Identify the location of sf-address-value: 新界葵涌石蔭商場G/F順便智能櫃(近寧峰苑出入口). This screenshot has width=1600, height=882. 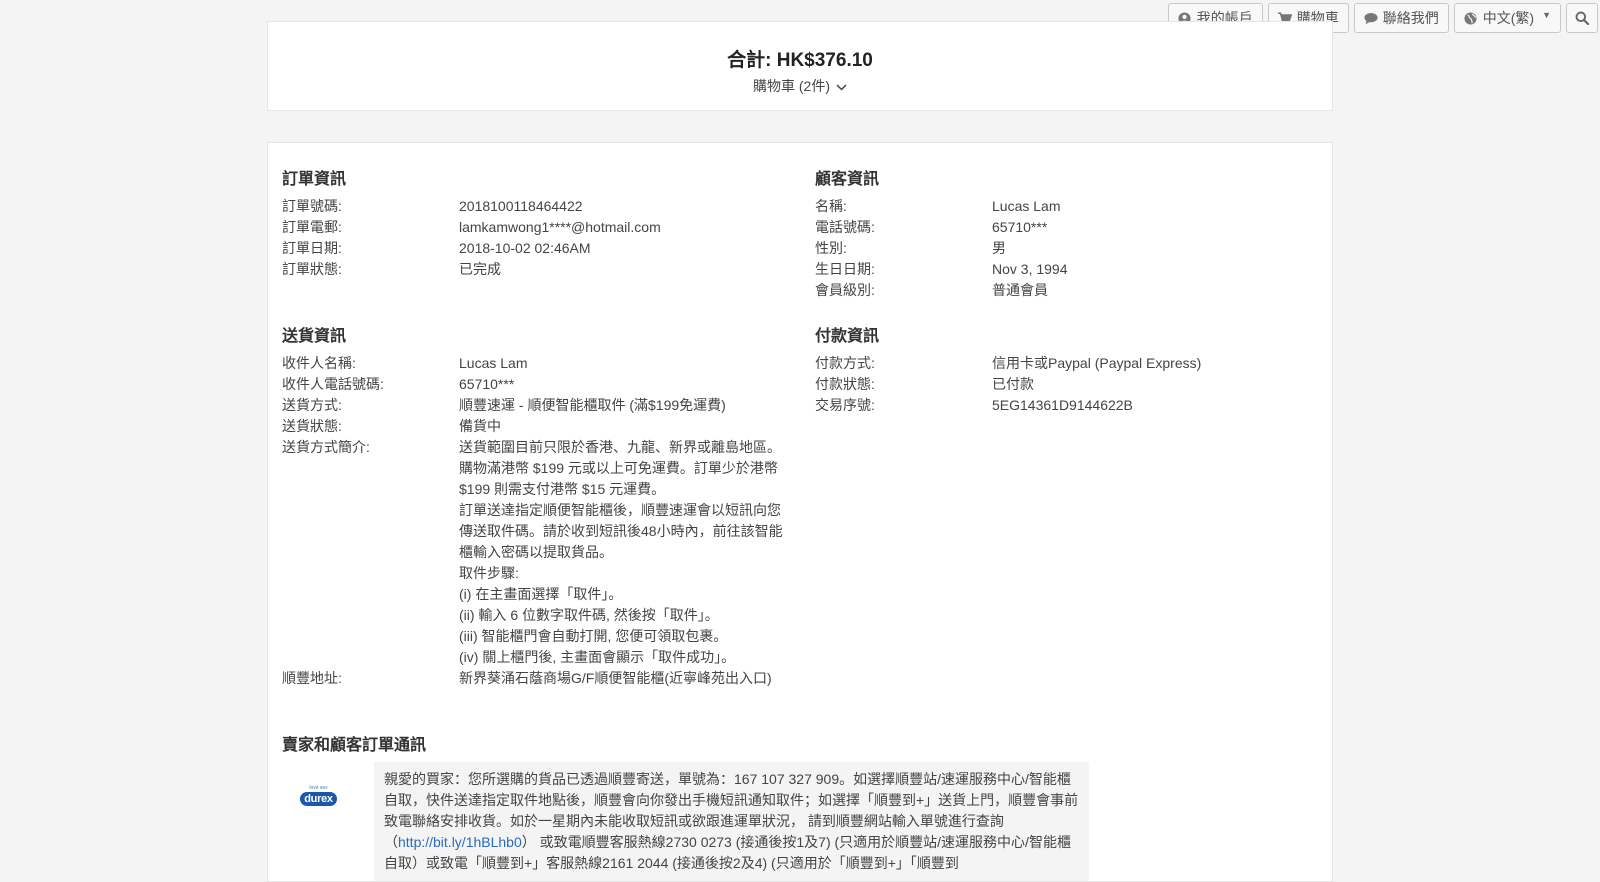
(615, 678).